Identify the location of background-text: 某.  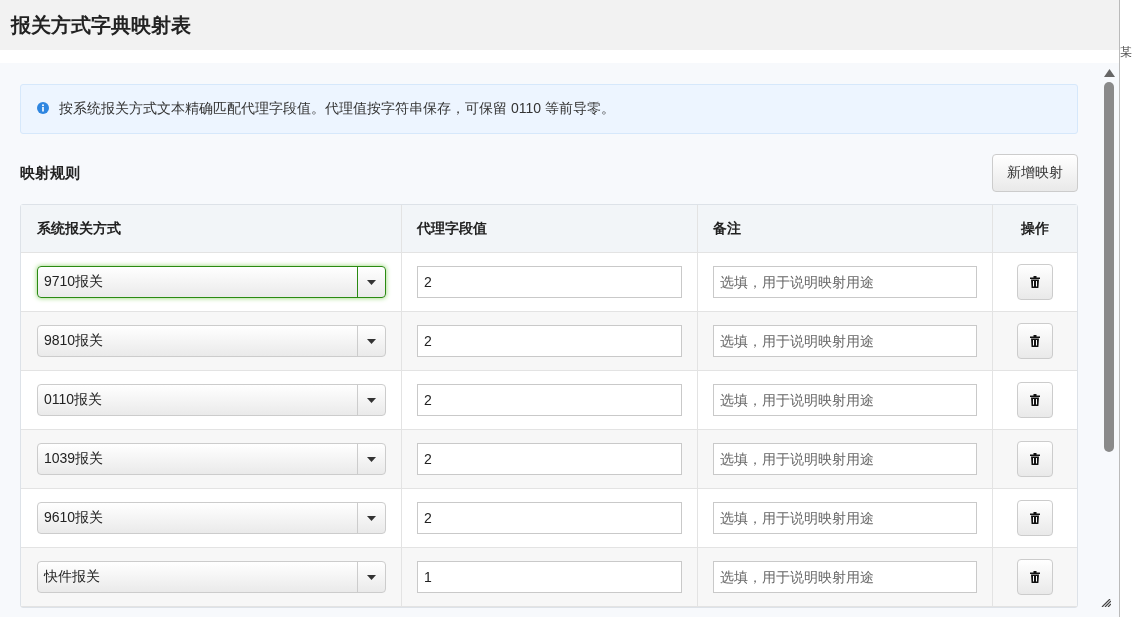
(1126, 52).